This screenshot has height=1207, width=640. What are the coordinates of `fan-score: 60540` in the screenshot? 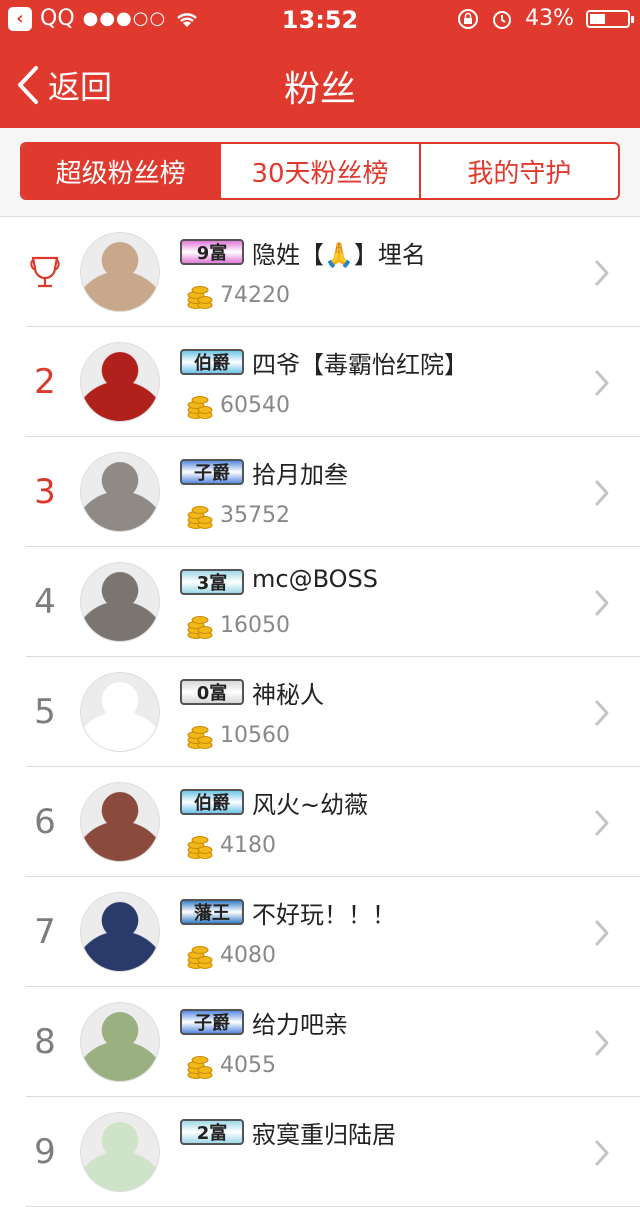 It's located at (255, 405).